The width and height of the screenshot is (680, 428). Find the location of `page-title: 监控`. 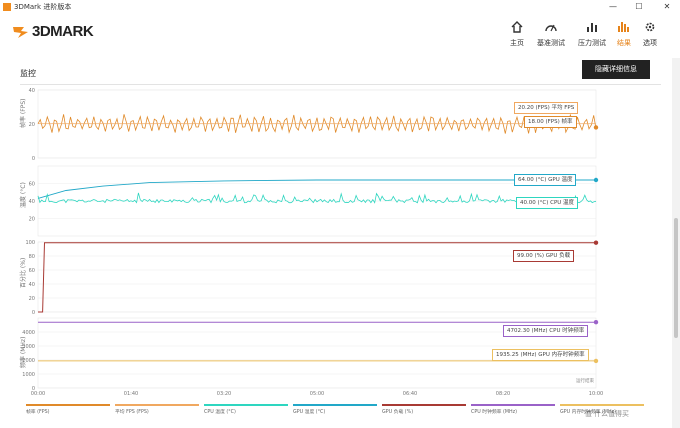

page-title: 监控 is located at coordinates (28, 73).